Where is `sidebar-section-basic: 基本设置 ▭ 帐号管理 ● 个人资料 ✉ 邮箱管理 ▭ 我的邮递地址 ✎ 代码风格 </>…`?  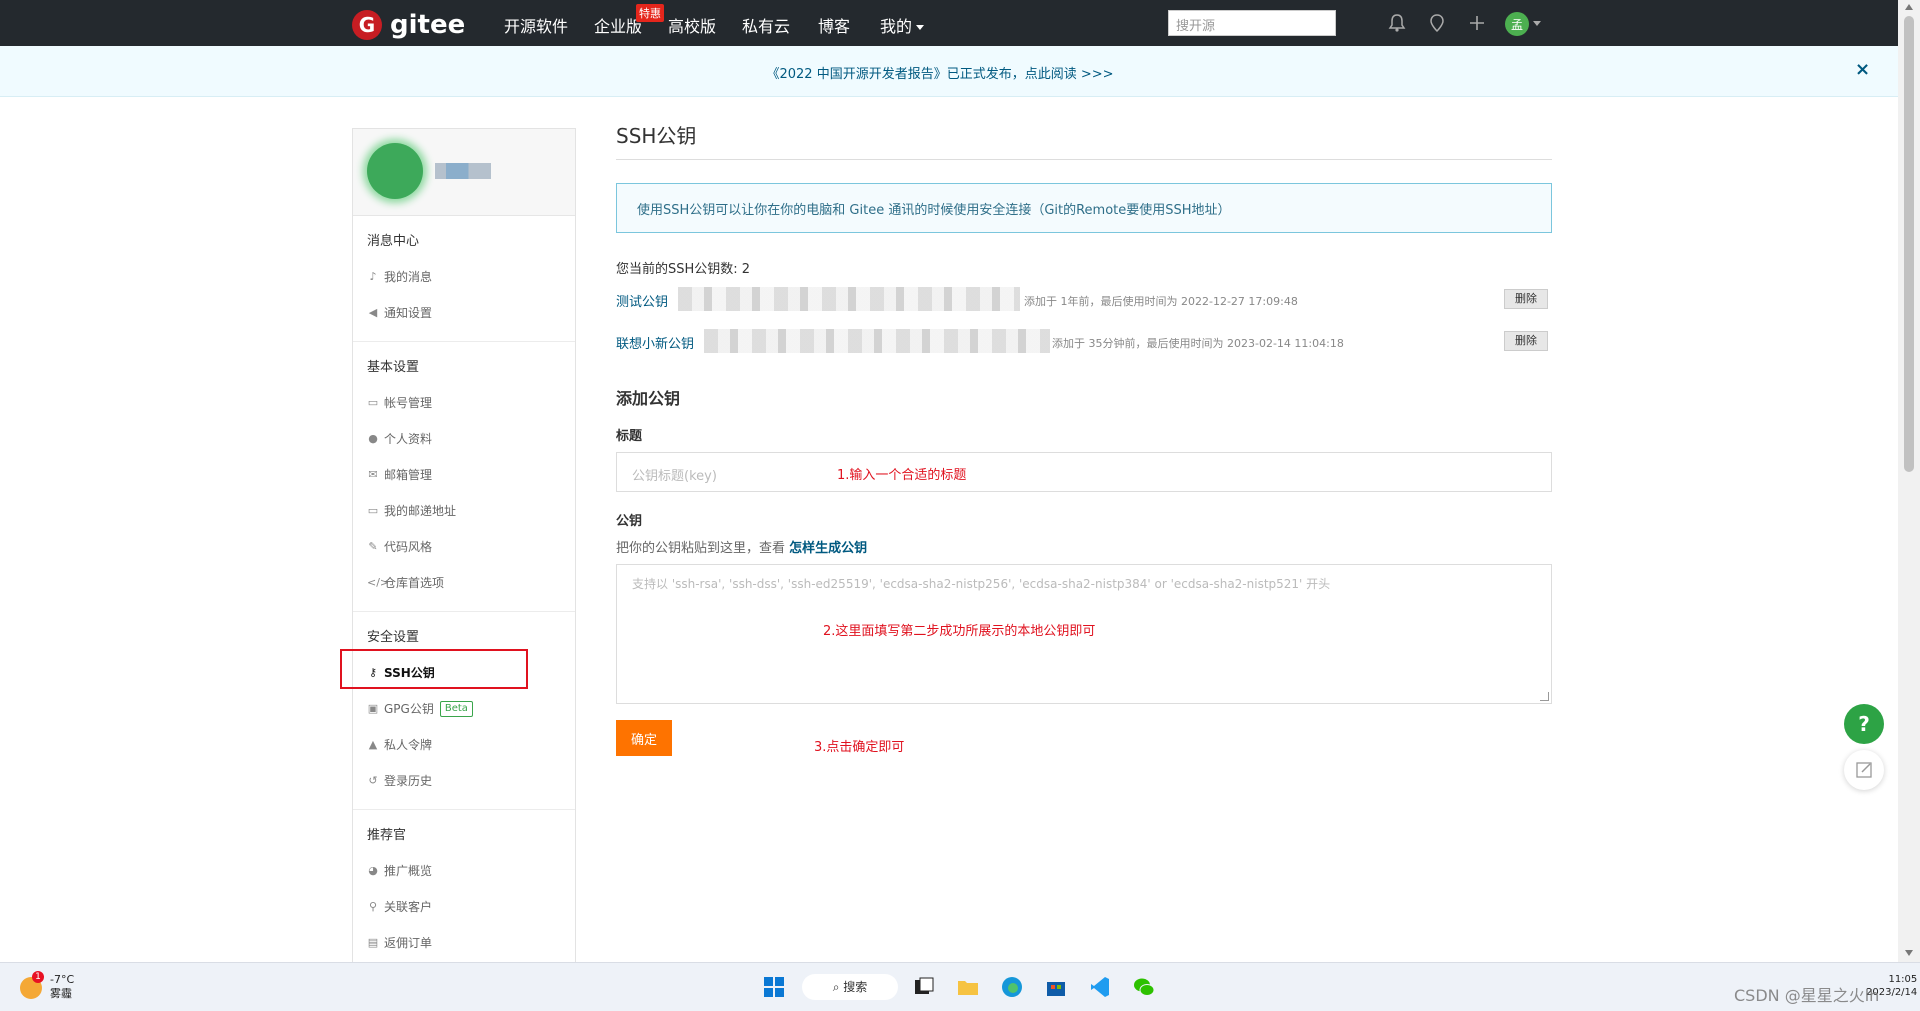
sidebar-section-basic: 基本设置 ▭ 帐号管理 ● 个人资料 ✉ 邮箱管理 ▭ 我的邮递地址 ✎ 代码风格 </>… is located at coordinates (464, 477).